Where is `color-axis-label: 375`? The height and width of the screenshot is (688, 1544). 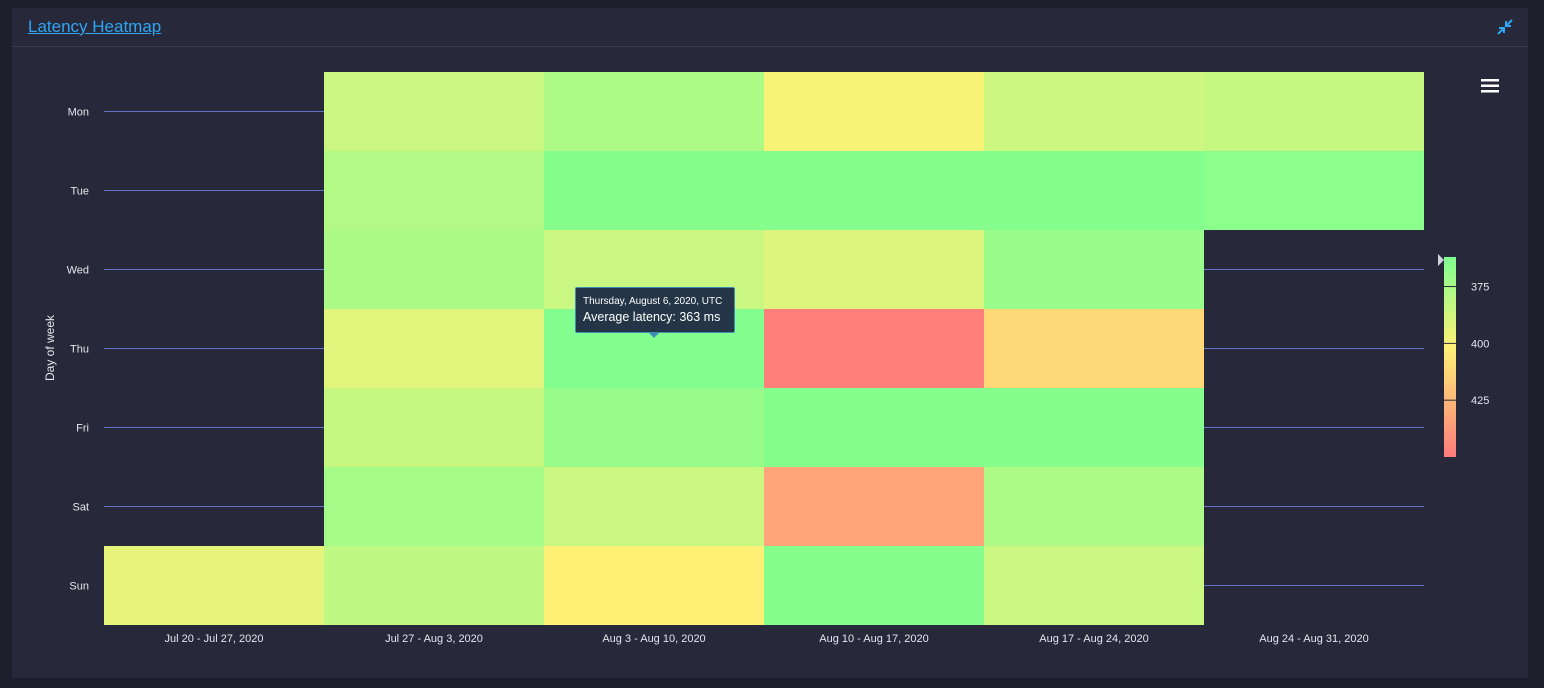 color-axis-label: 375 is located at coordinates (1480, 288).